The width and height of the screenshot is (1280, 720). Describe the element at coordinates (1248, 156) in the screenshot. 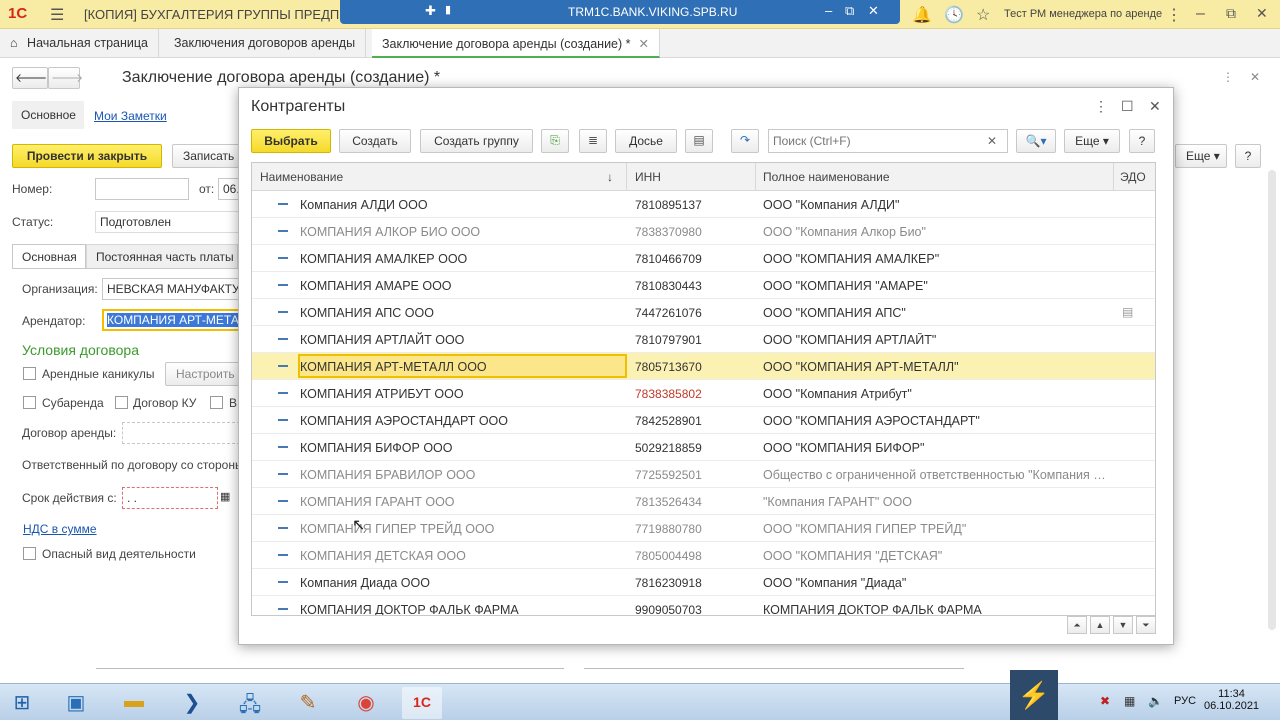

I see `form-help-button: ?` at that location.